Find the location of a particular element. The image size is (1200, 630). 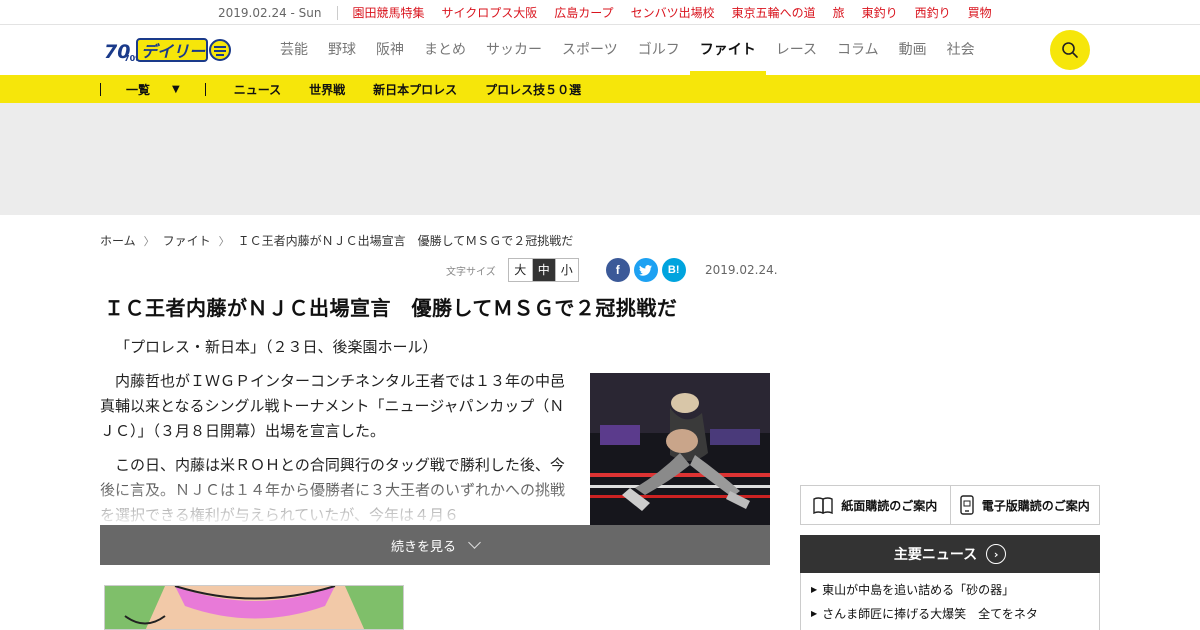

text-fade-overlay is located at coordinates (340, 498).